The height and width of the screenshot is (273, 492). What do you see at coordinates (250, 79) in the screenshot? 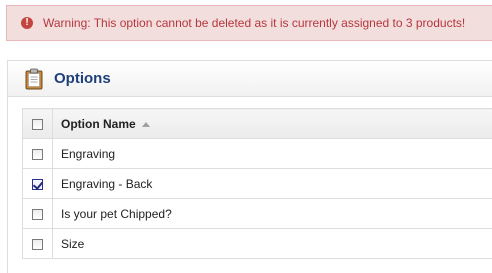
I see `panel-heading: Options` at bounding box center [250, 79].